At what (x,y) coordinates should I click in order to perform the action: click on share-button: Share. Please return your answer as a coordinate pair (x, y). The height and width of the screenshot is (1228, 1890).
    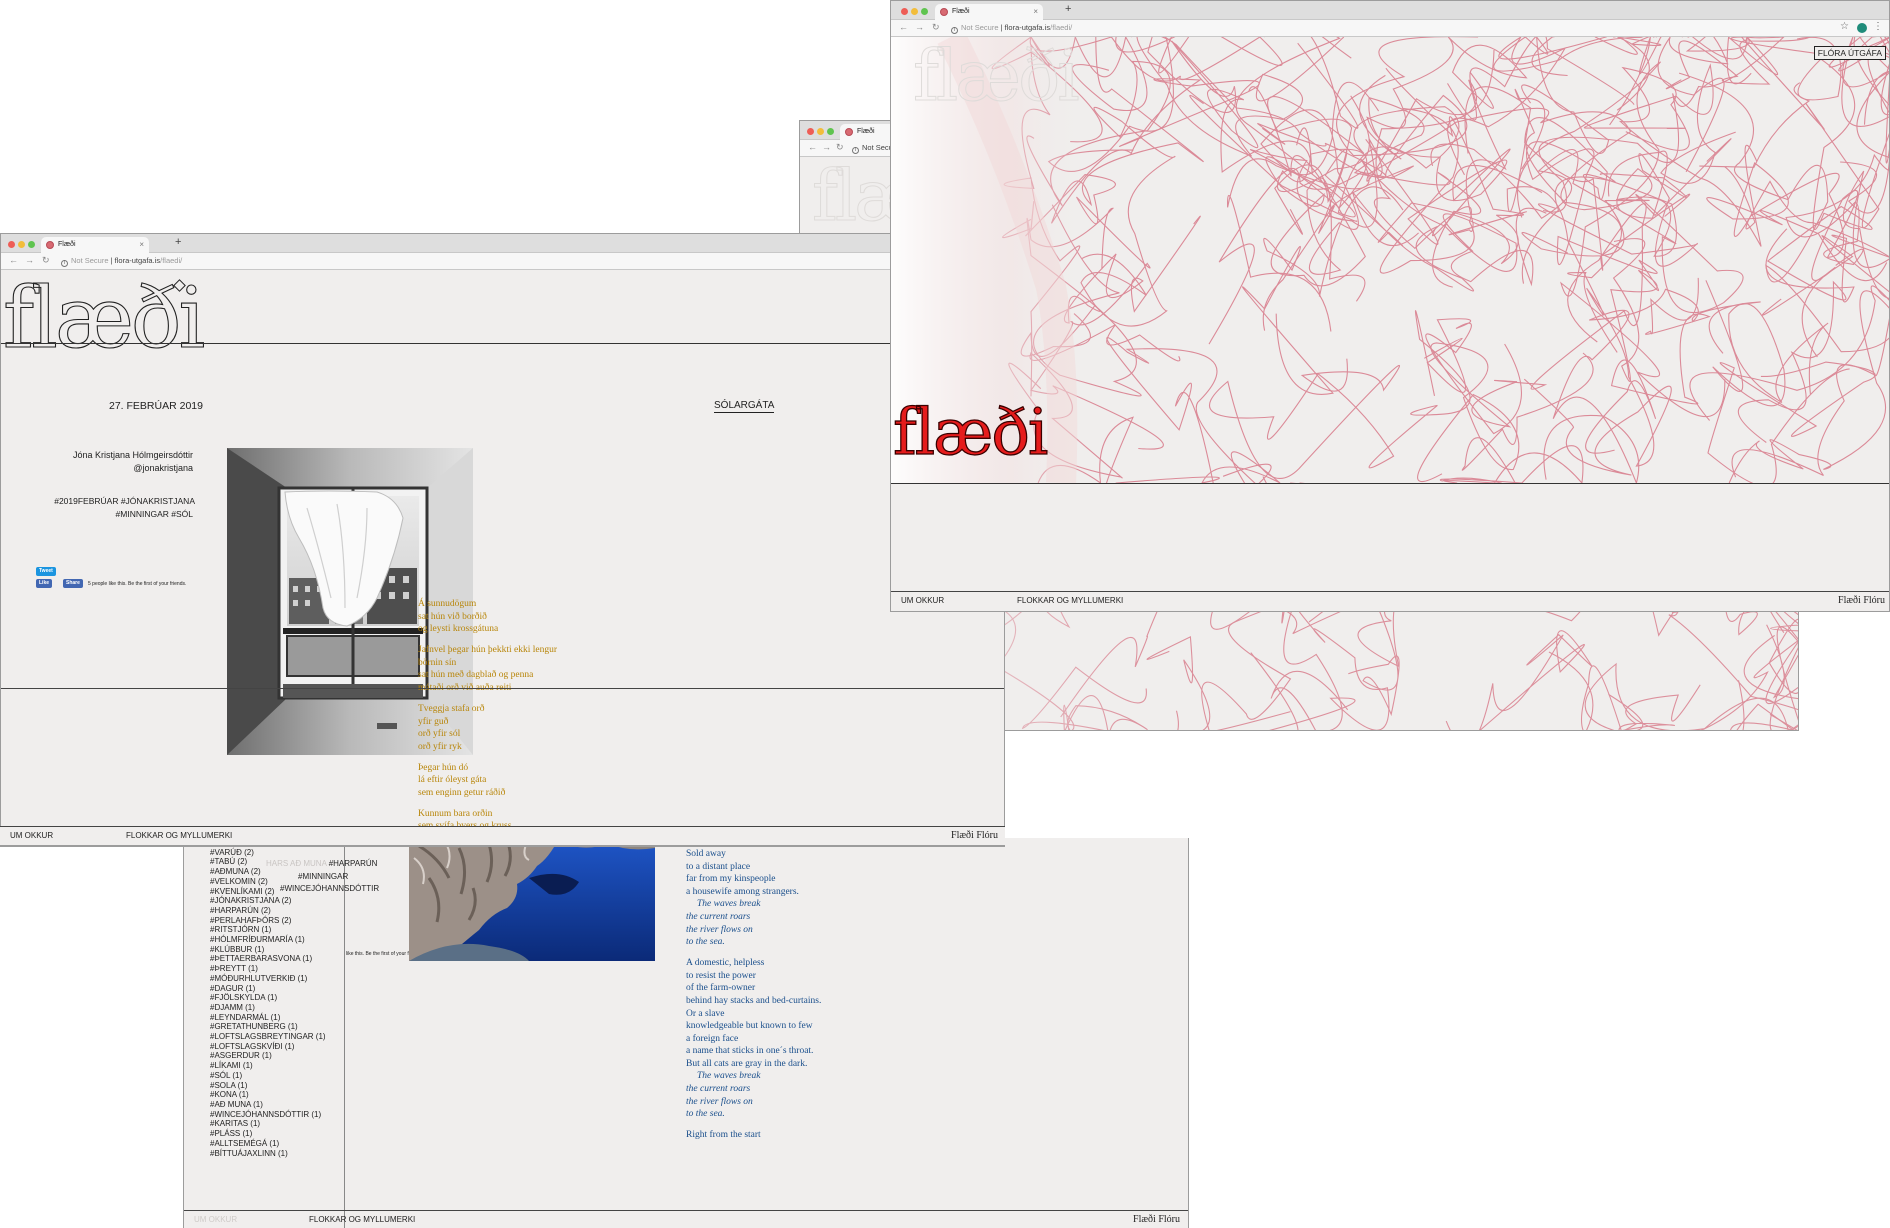
    Looking at the image, I should click on (73, 583).